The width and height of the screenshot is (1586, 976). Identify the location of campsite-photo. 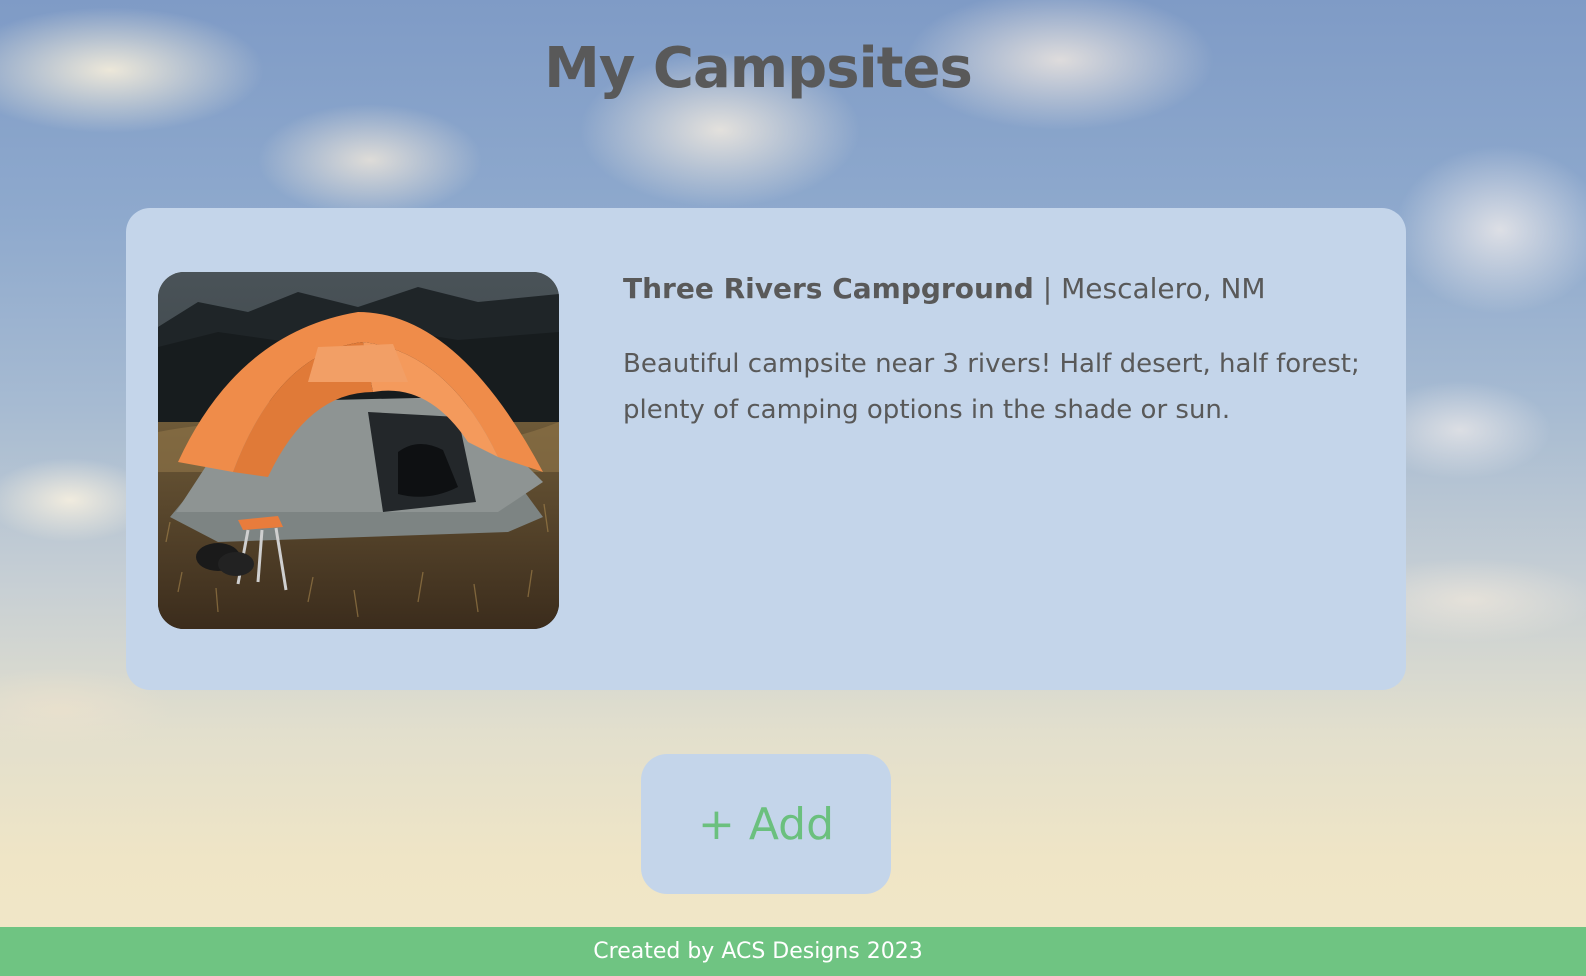
(358, 450).